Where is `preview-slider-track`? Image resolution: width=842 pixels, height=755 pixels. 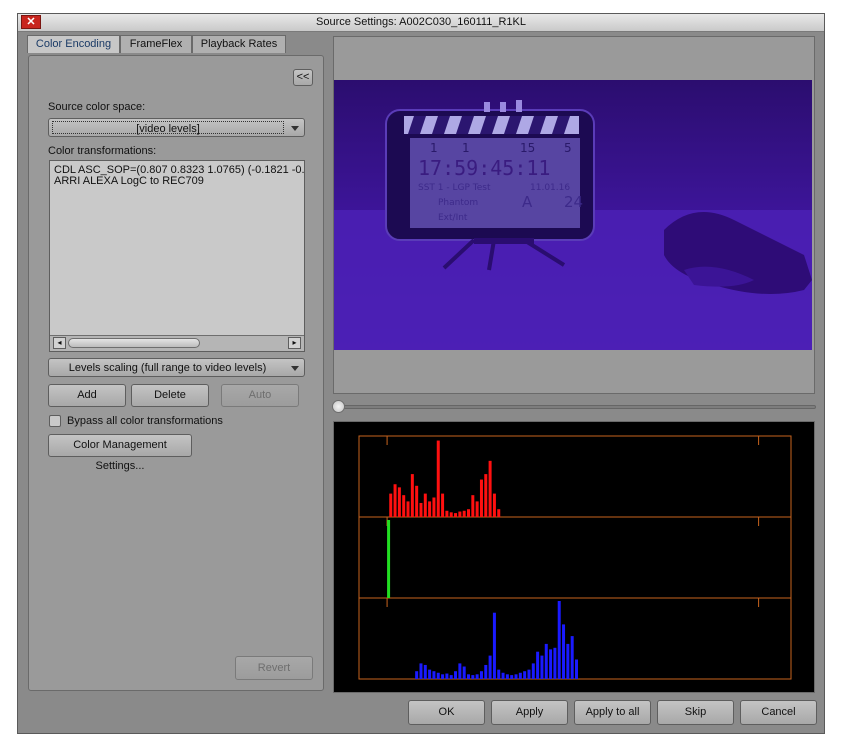
preview-slider-track is located at coordinates (577, 407).